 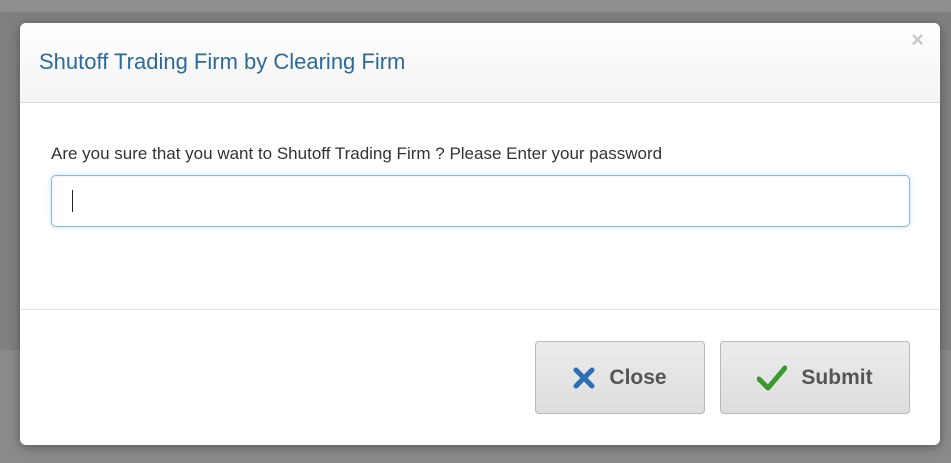 What do you see at coordinates (638, 377) in the screenshot?
I see `close-button-label: Close` at bounding box center [638, 377].